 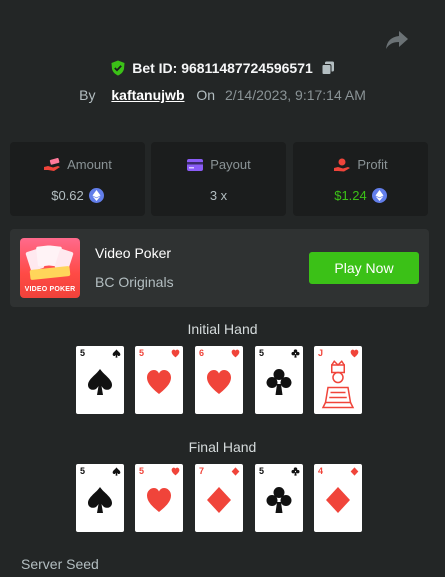 I want to click on amount-panel: Amount $0.62, so click(x=77, y=179).